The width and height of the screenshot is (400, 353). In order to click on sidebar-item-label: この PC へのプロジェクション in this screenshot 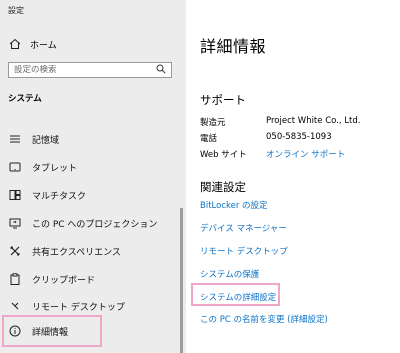, I will do `click(95, 224)`.